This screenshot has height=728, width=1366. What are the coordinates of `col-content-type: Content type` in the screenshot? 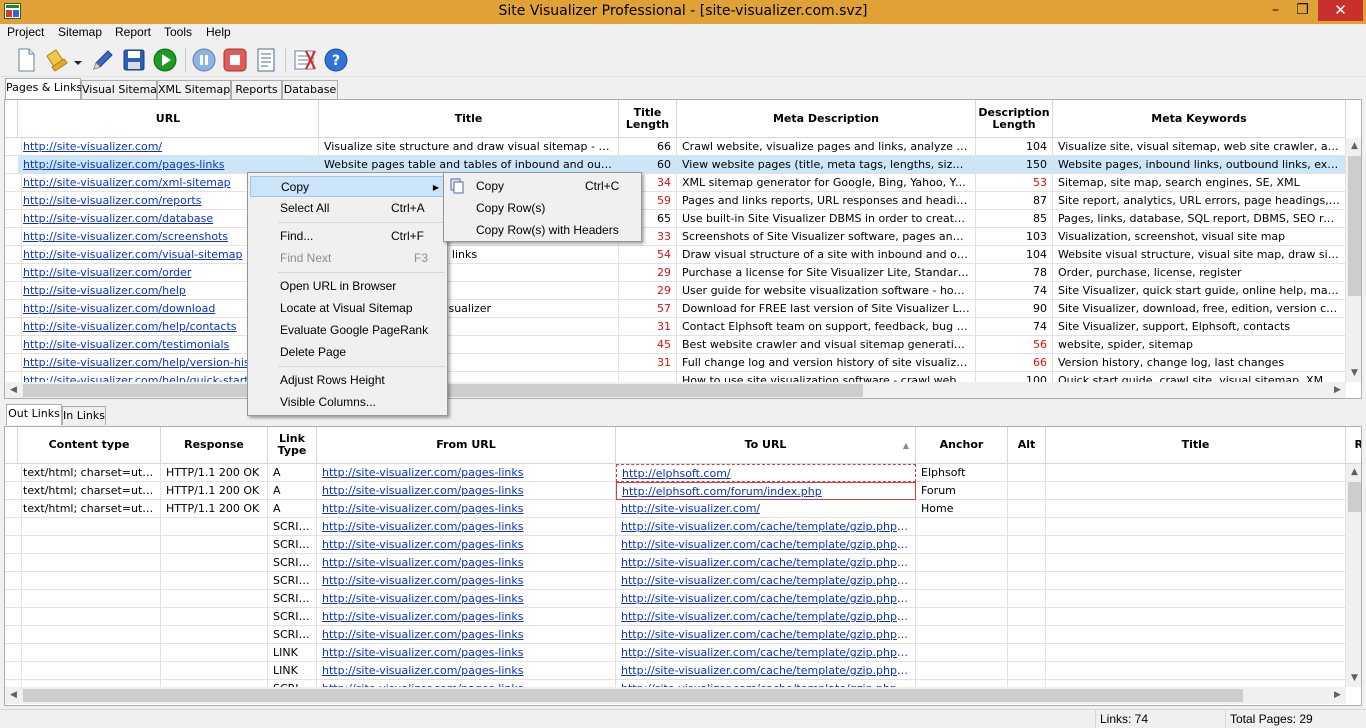 It's located at (89, 445).